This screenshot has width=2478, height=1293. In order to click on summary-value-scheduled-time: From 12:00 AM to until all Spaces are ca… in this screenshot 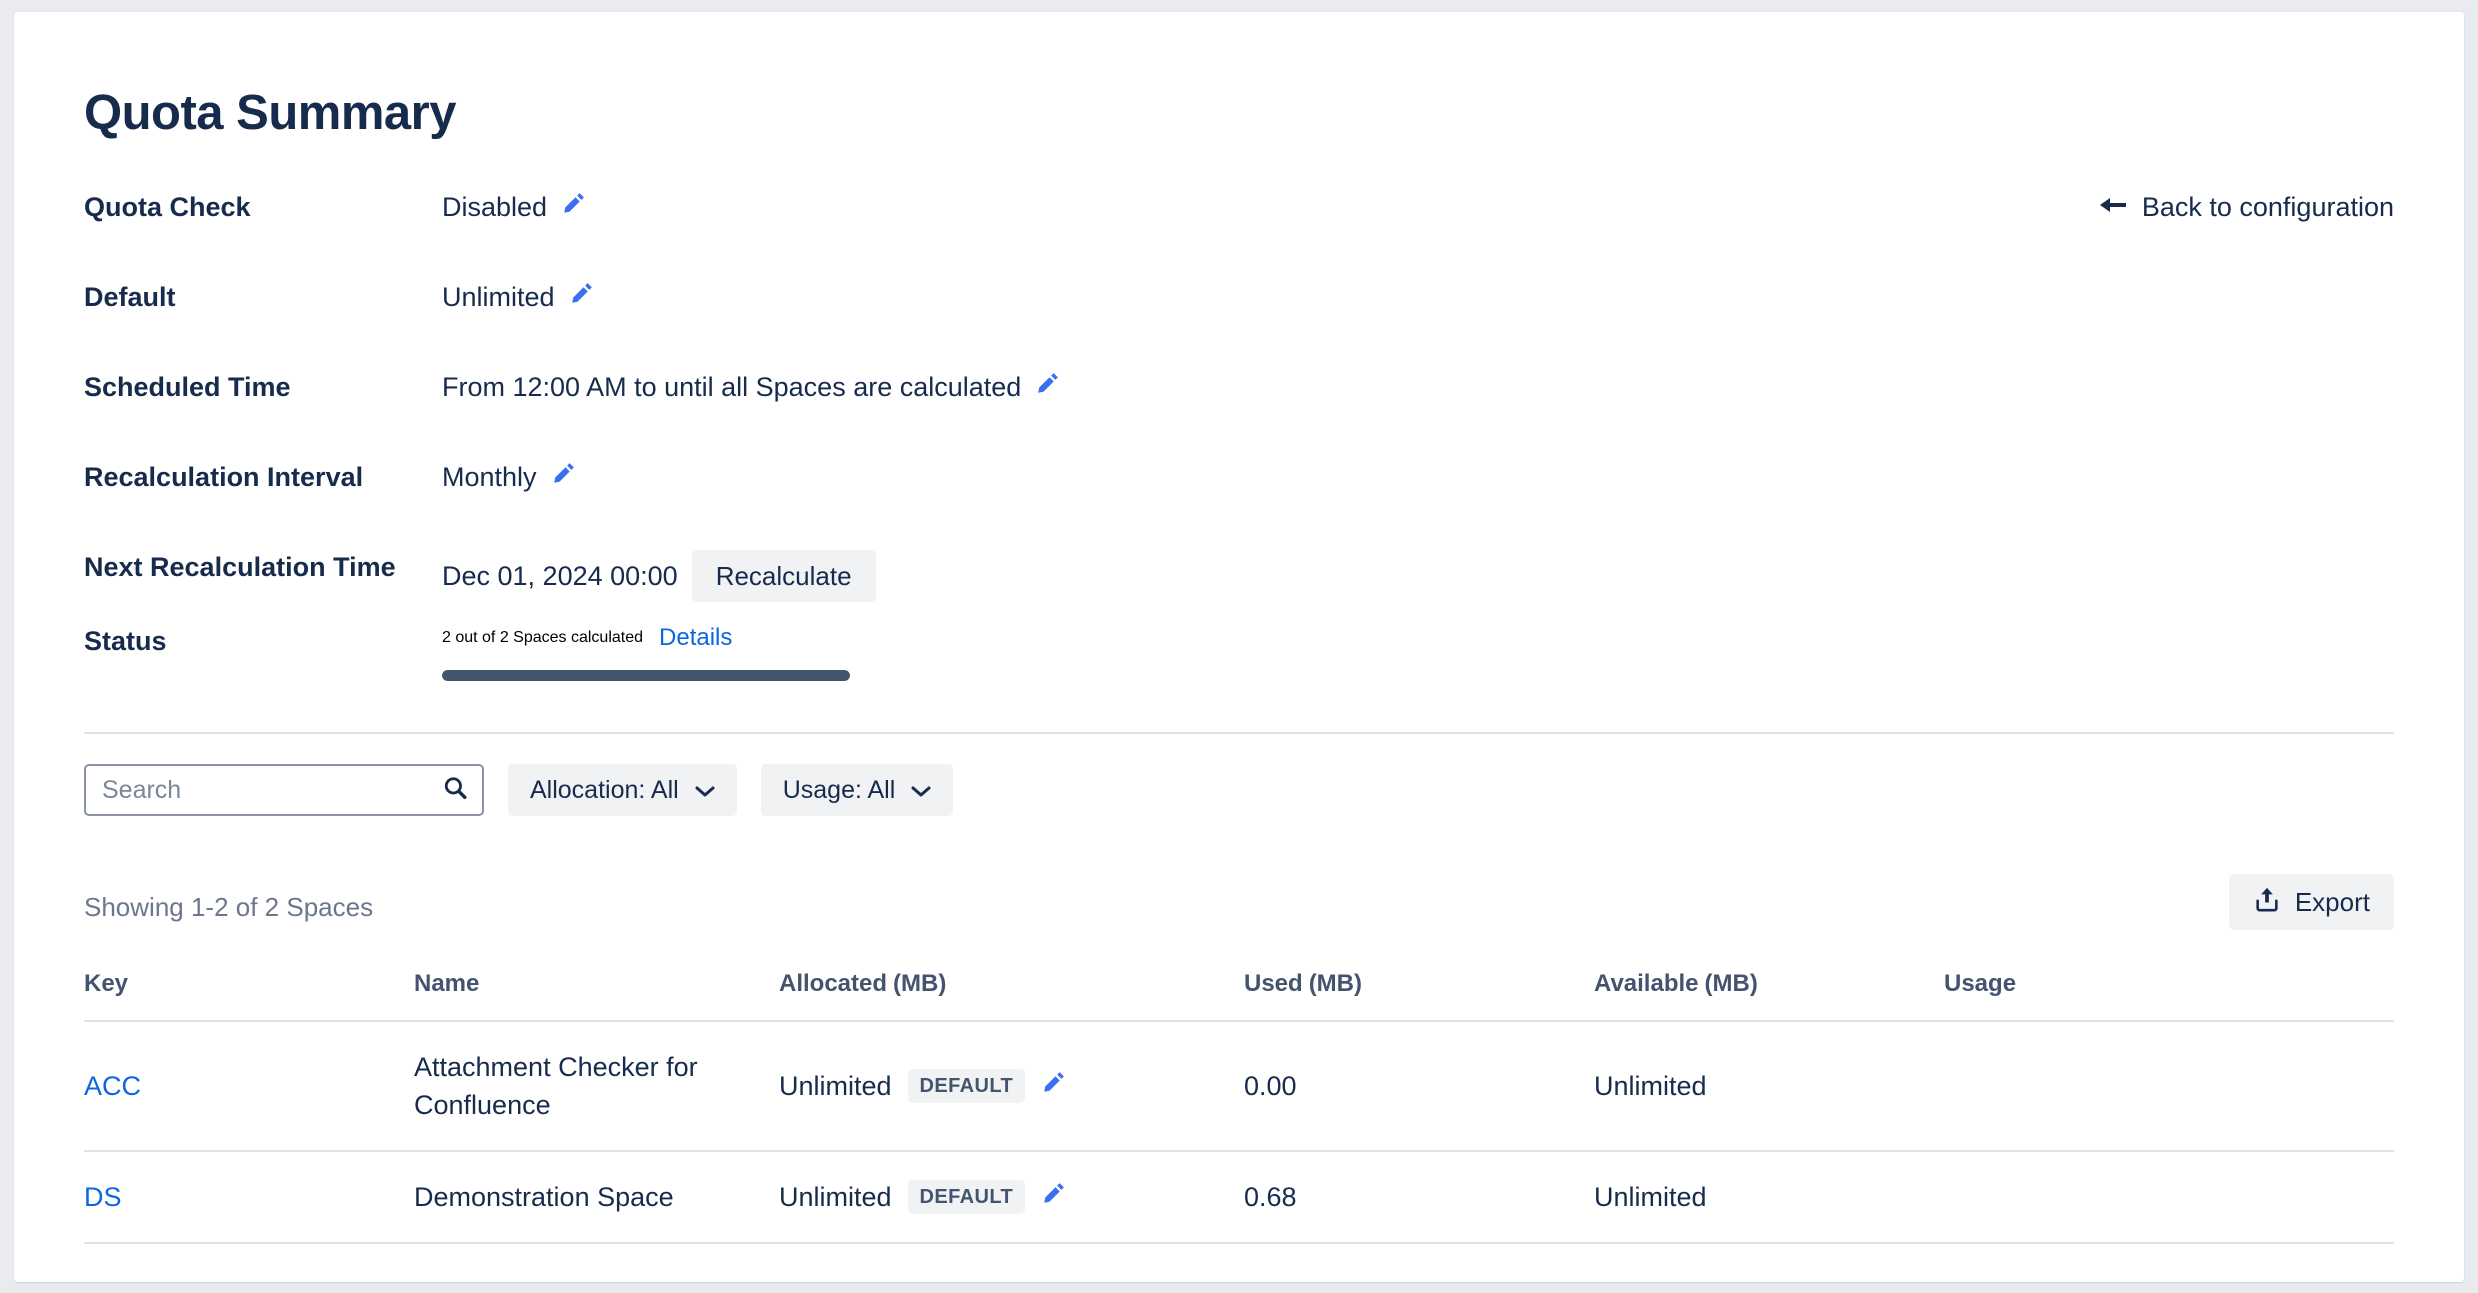, I will do `click(751, 387)`.